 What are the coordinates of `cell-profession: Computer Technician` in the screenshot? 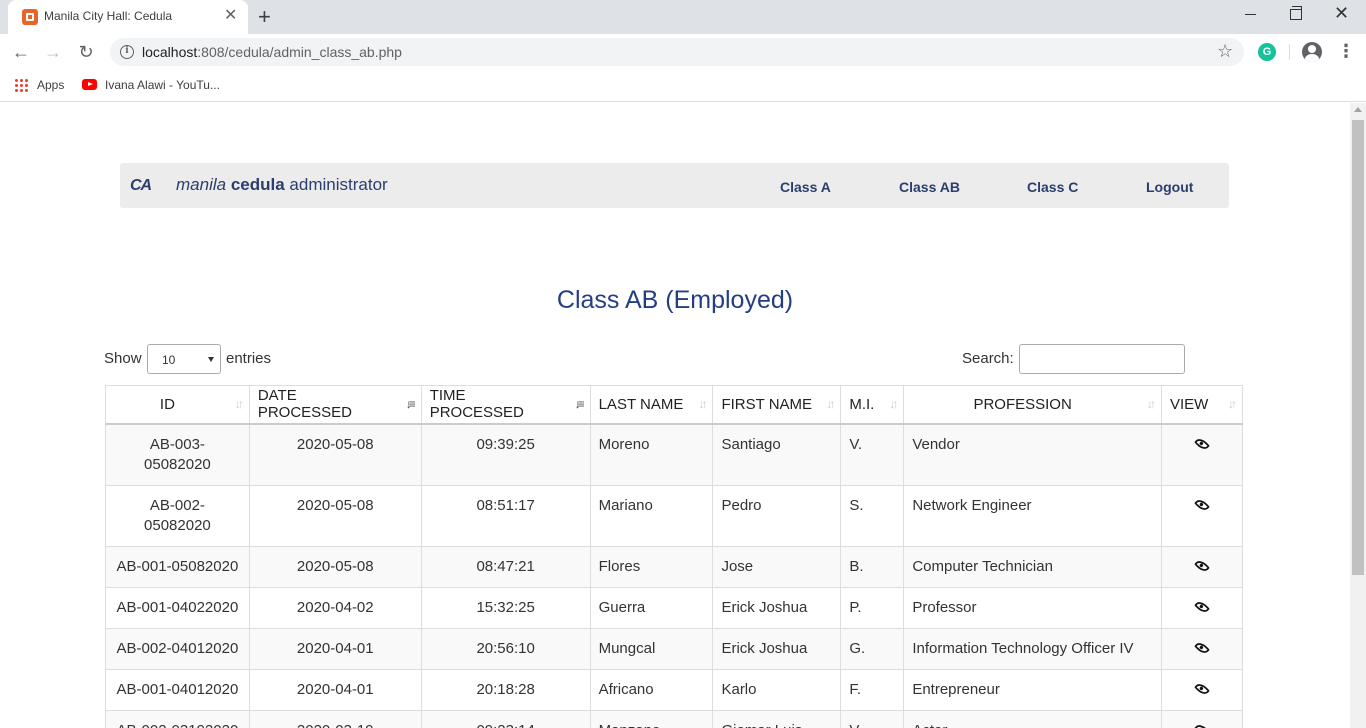 It's located at (1032, 566).